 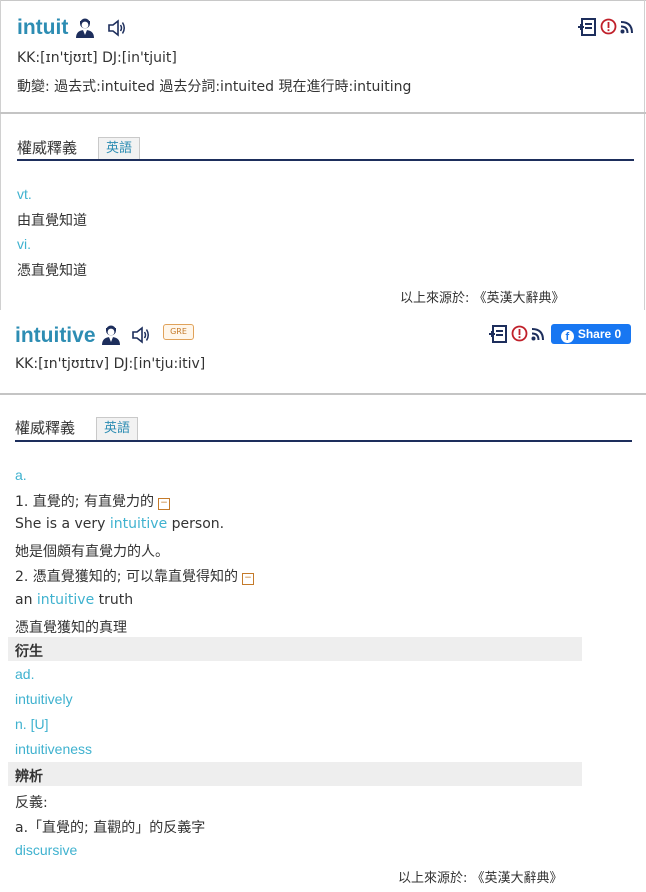 I want to click on antonym-word-link: discursive, so click(x=46, y=850).